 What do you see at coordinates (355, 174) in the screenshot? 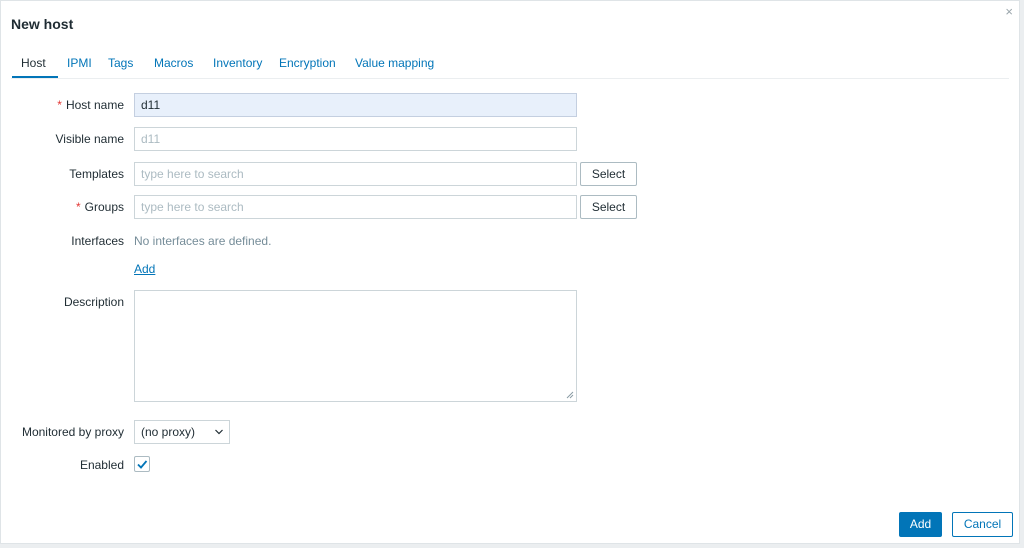
I see `templates-search-input: type here to search` at bounding box center [355, 174].